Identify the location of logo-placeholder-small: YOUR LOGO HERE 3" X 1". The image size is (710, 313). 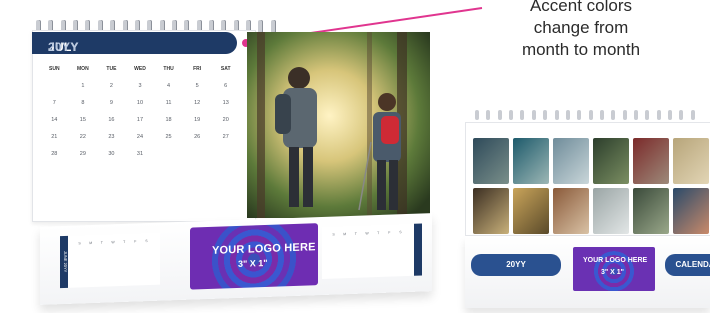
(614, 269).